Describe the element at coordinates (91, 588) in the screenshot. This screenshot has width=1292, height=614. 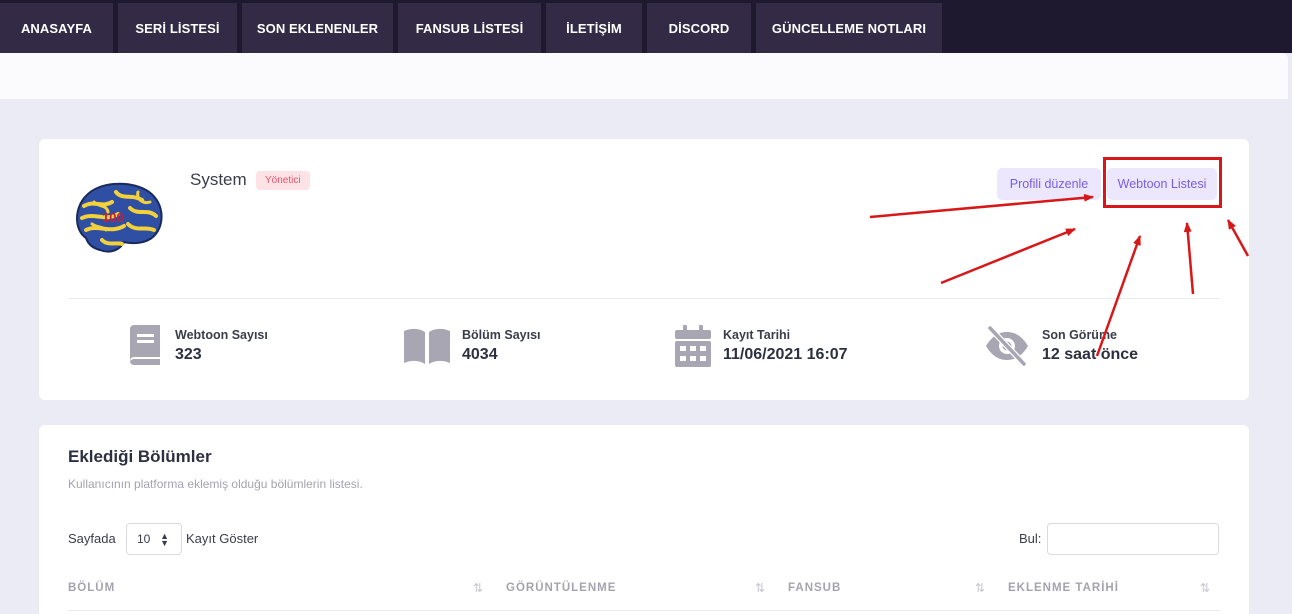
I see `column-header-bolum: BÖLÜM` at that location.